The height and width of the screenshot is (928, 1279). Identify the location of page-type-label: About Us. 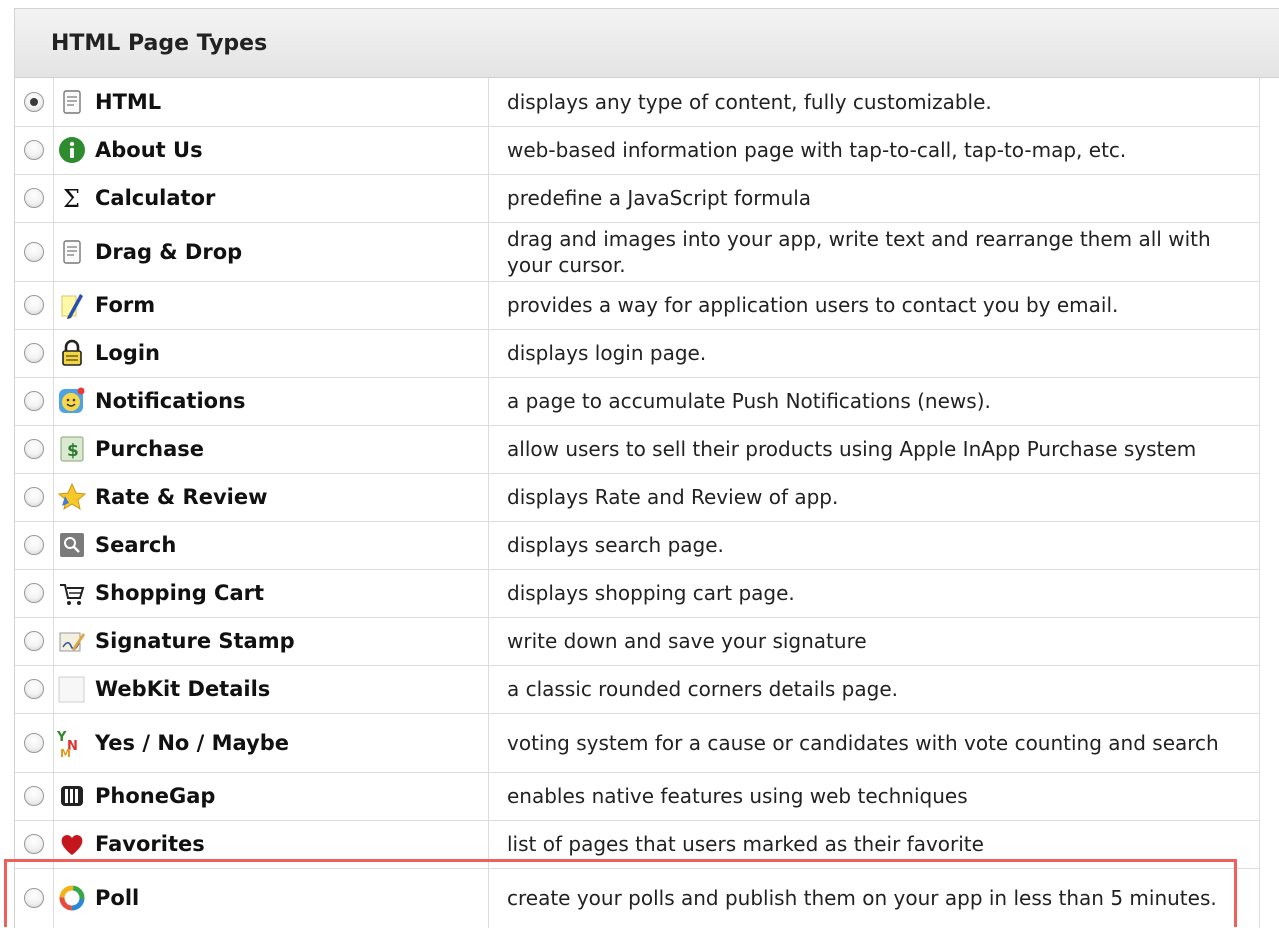
(149, 150).